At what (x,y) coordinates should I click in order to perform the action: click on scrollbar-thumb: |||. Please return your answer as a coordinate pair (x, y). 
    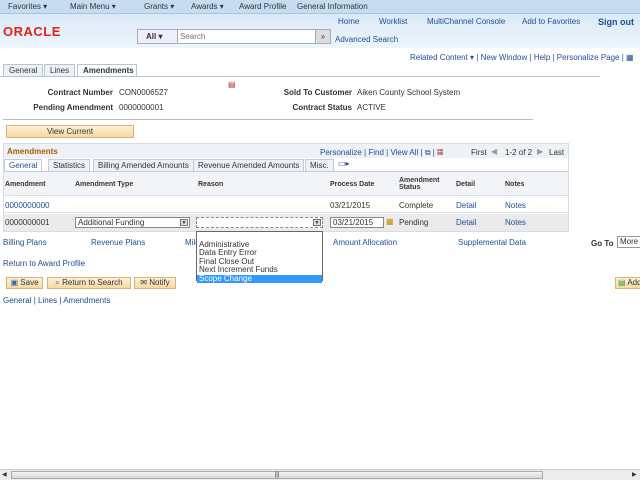
    Looking at the image, I should click on (277, 475).